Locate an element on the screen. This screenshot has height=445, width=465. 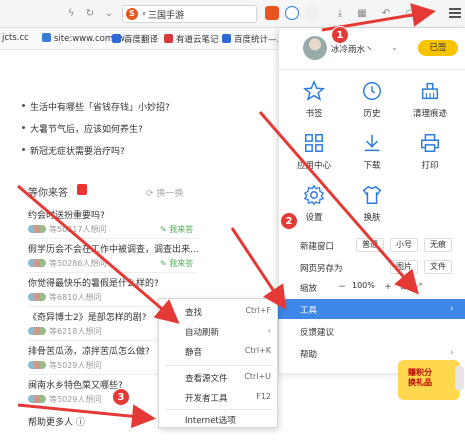
lock-icon: ⊡ is located at coordinates (404, 287).